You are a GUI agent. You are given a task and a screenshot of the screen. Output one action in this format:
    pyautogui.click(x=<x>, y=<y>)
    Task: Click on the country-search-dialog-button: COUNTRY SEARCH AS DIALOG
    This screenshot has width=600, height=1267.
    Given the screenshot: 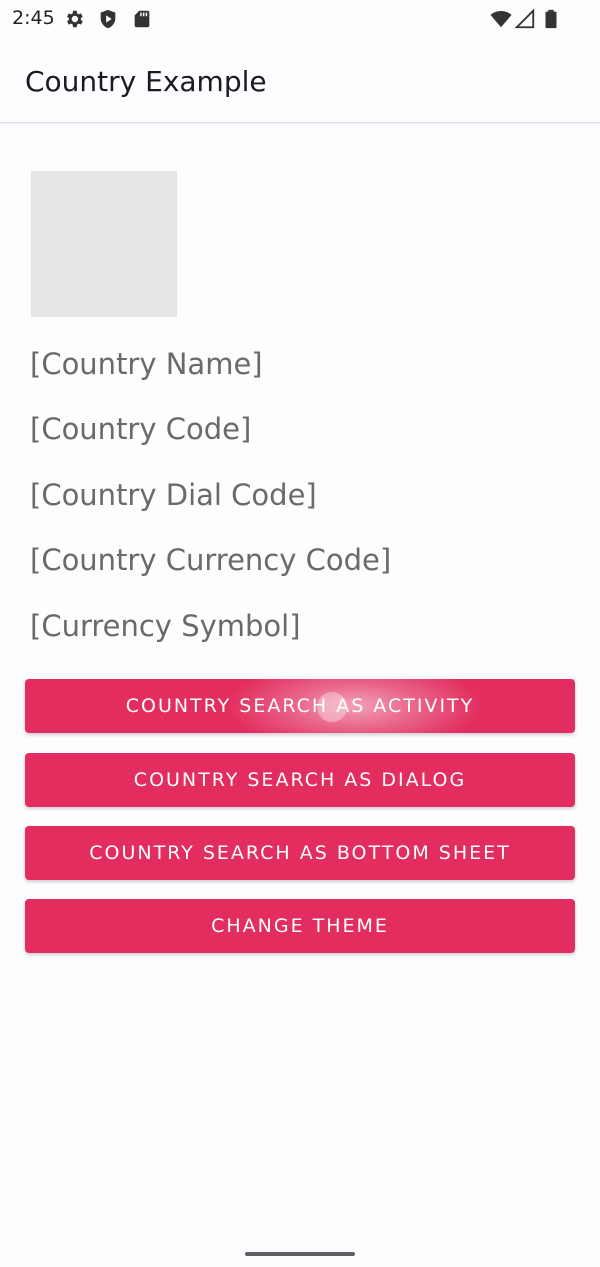 What is the action you would take?
    pyautogui.click(x=300, y=780)
    